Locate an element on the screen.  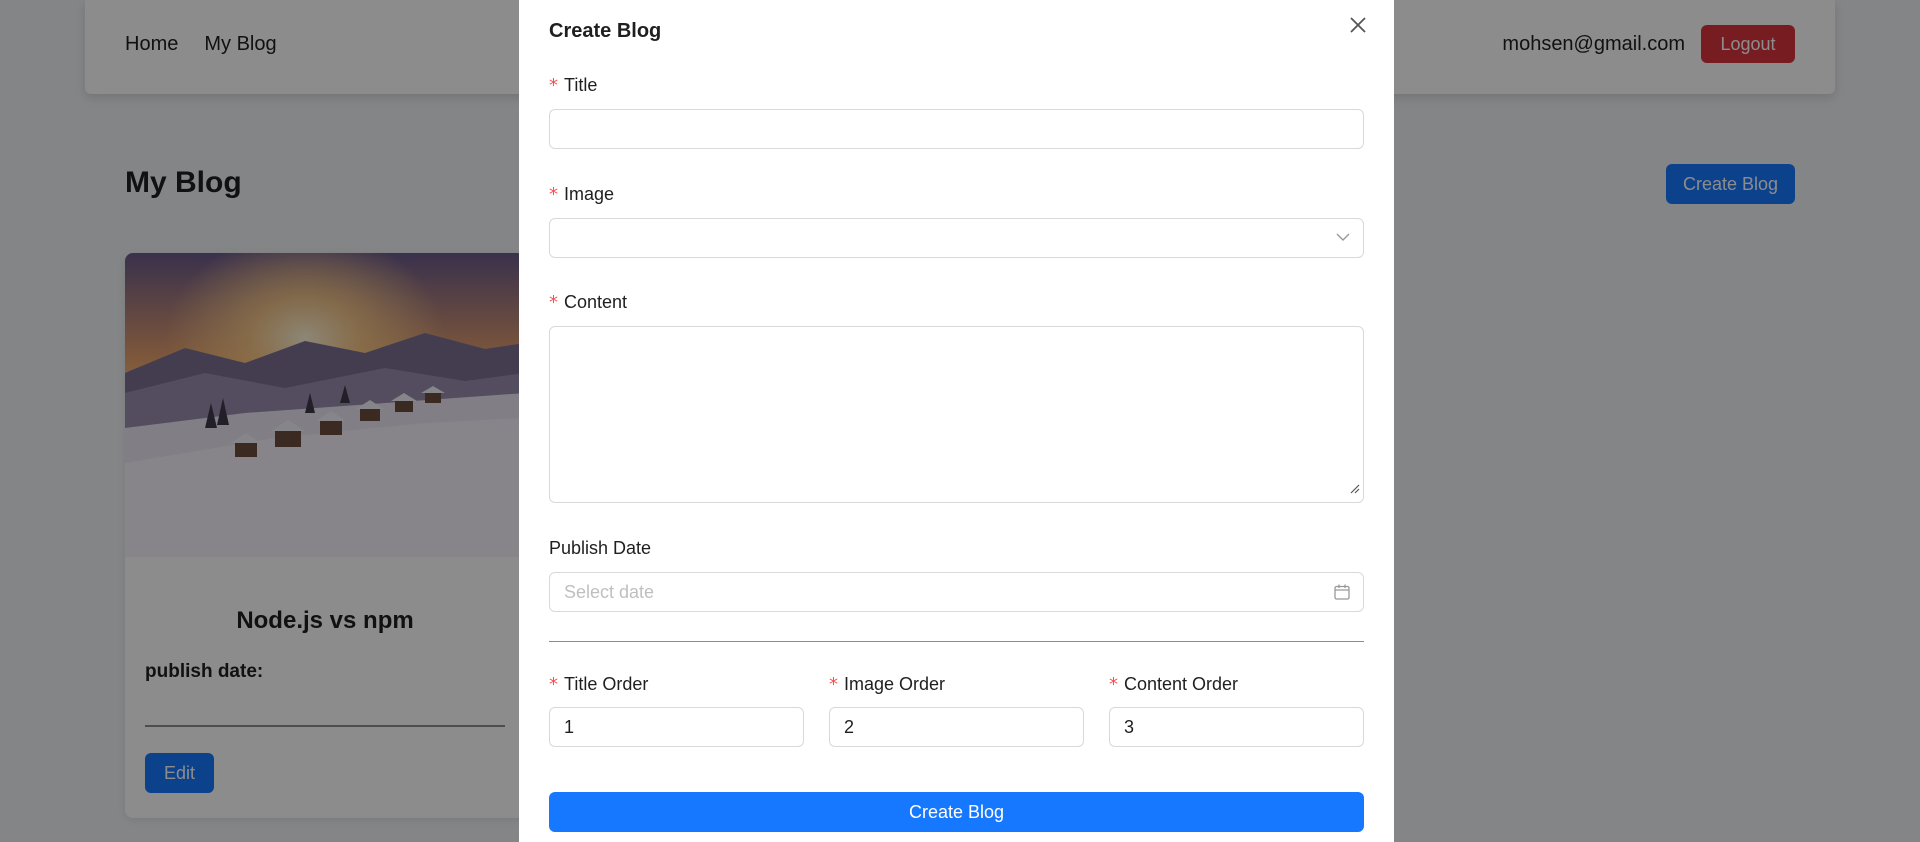
title-label: * Title is located at coordinates (573, 85).